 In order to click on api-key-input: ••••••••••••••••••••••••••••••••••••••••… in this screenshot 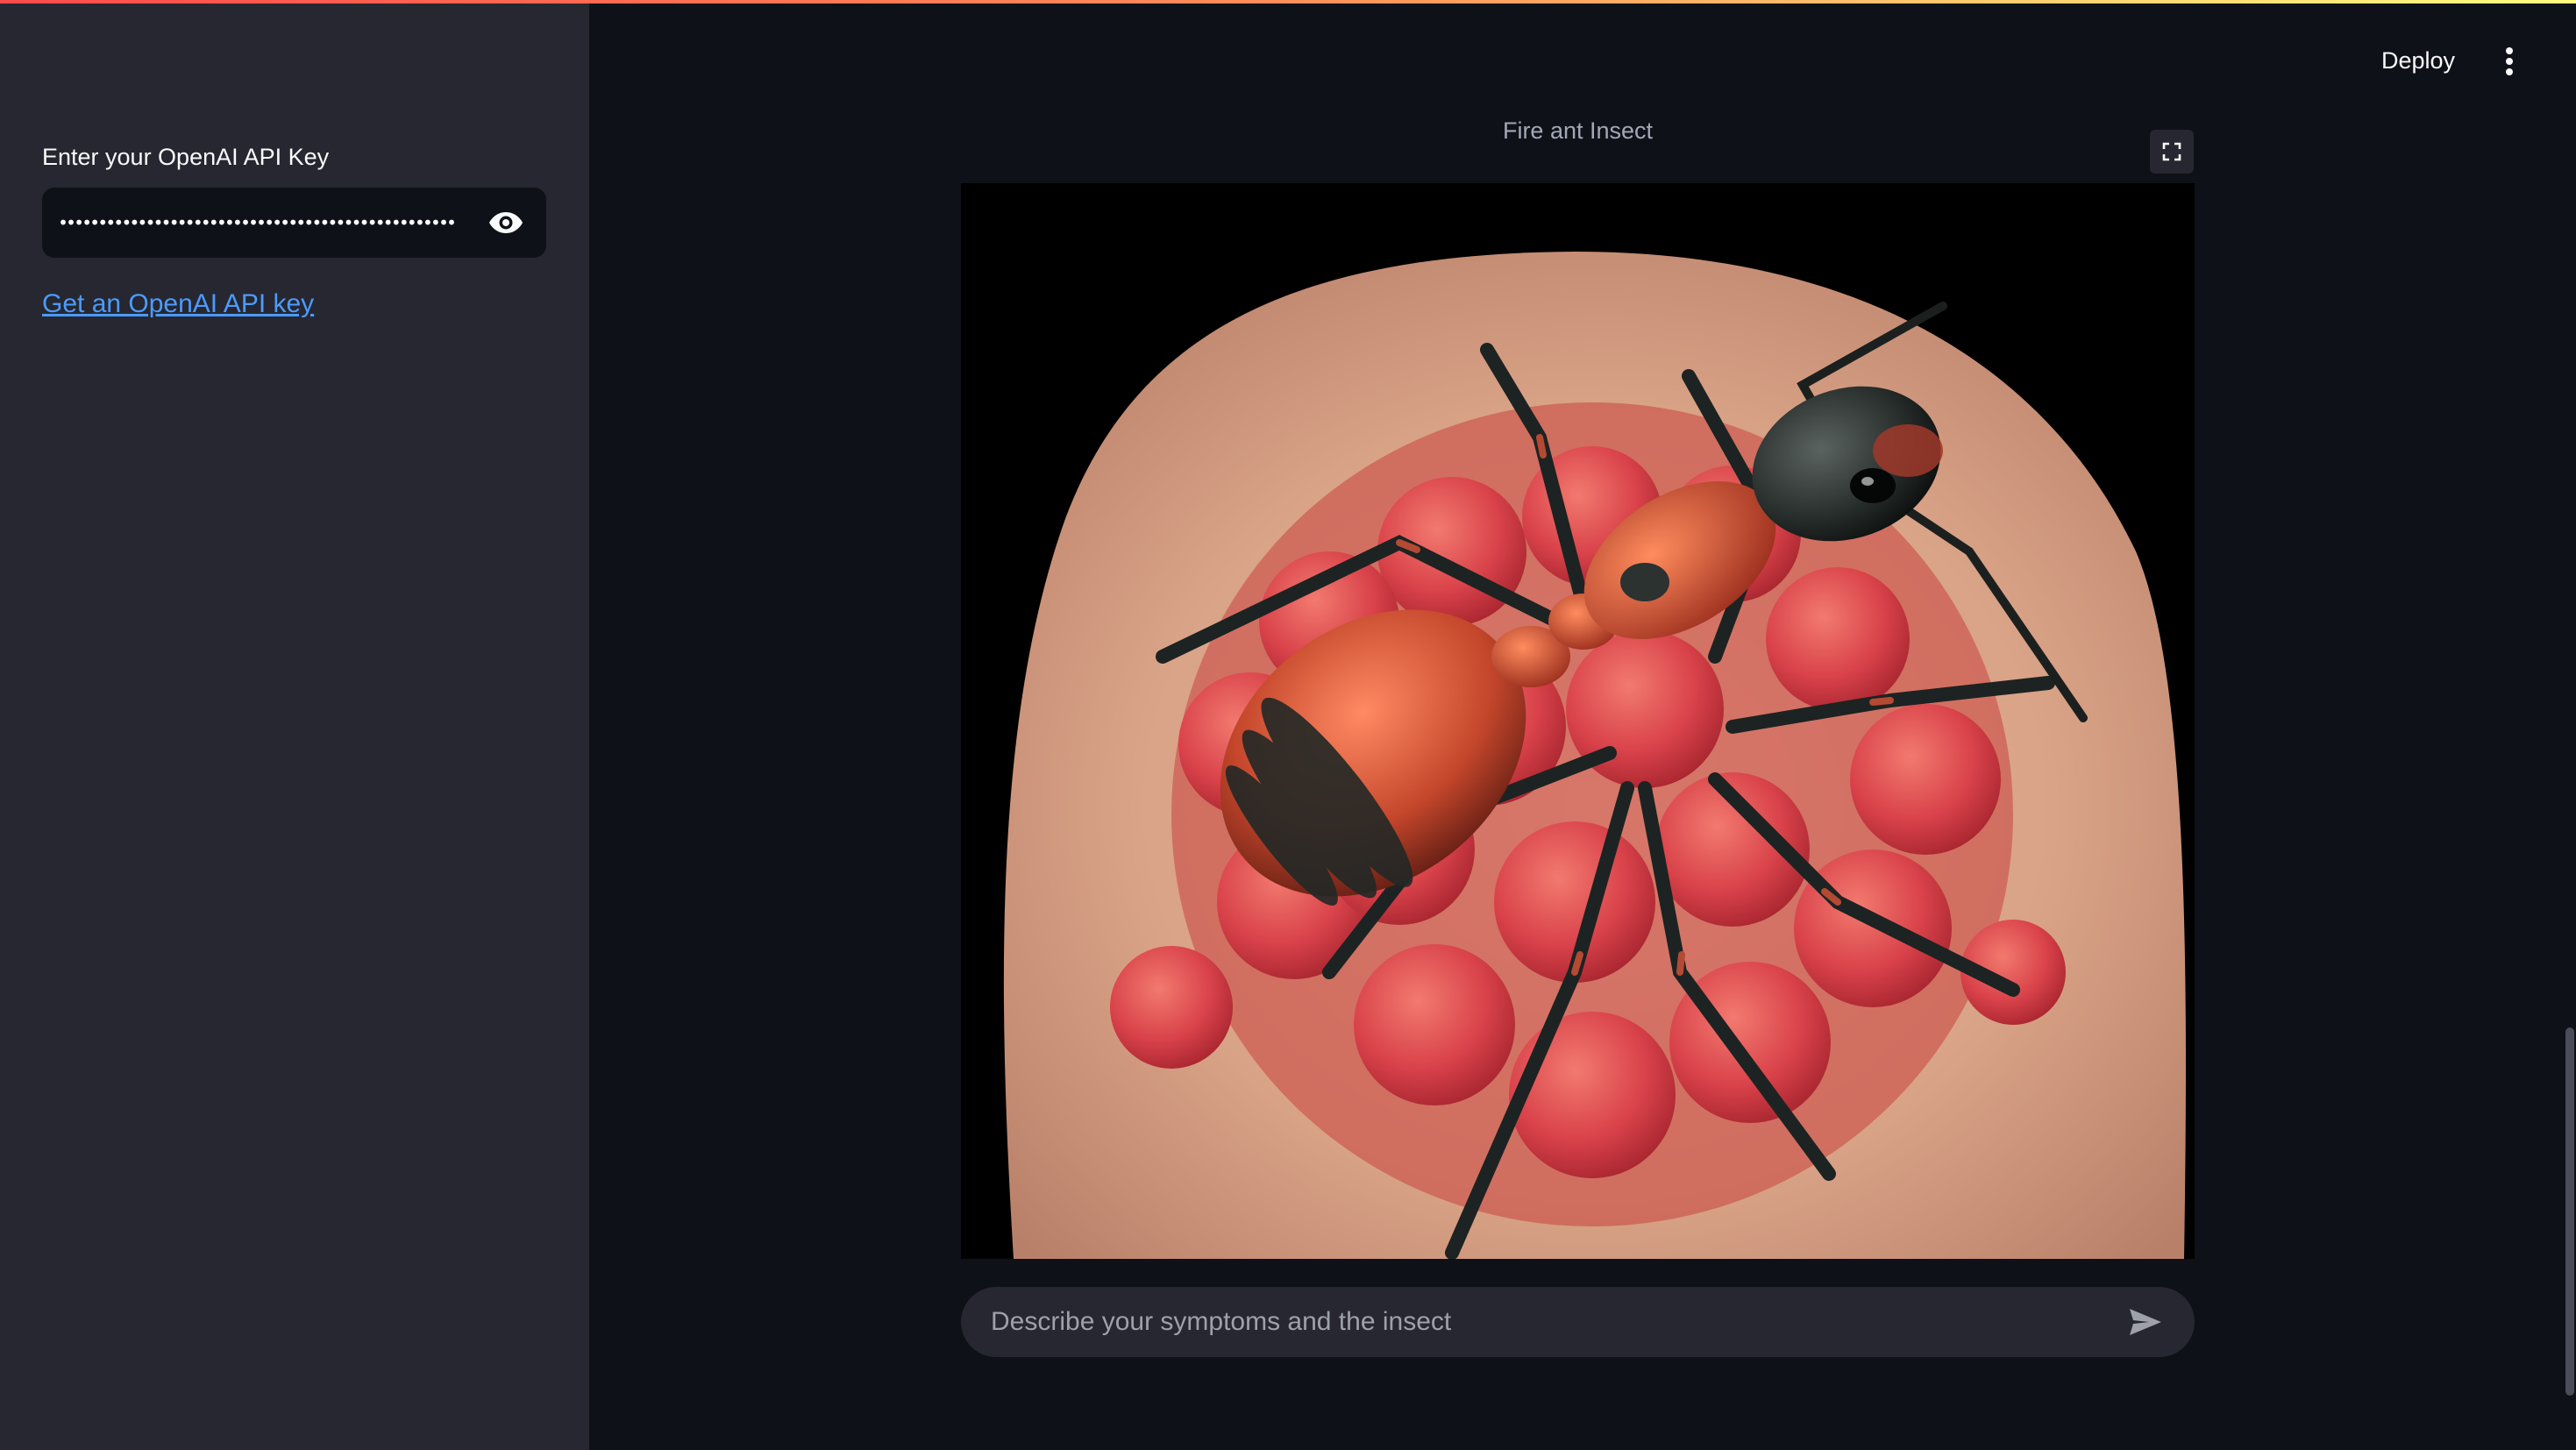, I will do `click(294, 223)`.